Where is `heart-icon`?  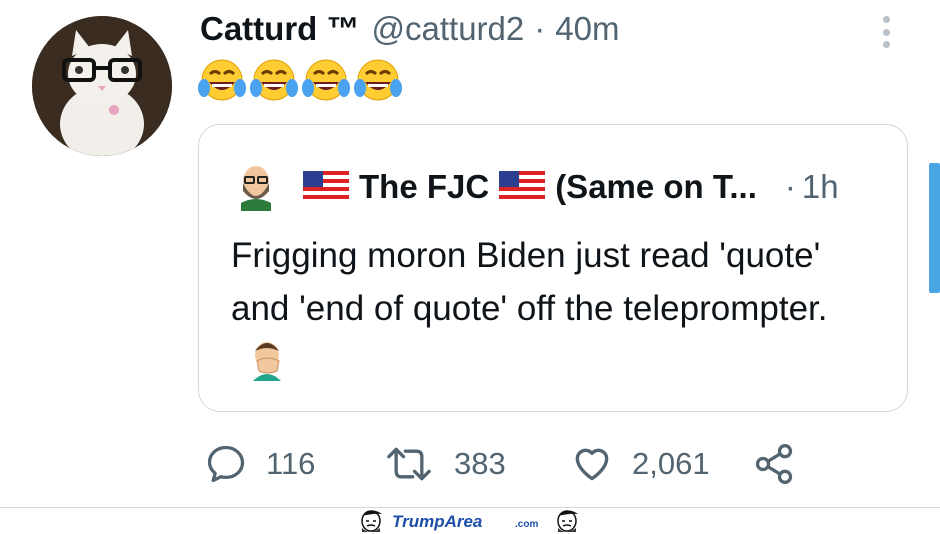
heart-icon is located at coordinates (592, 464).